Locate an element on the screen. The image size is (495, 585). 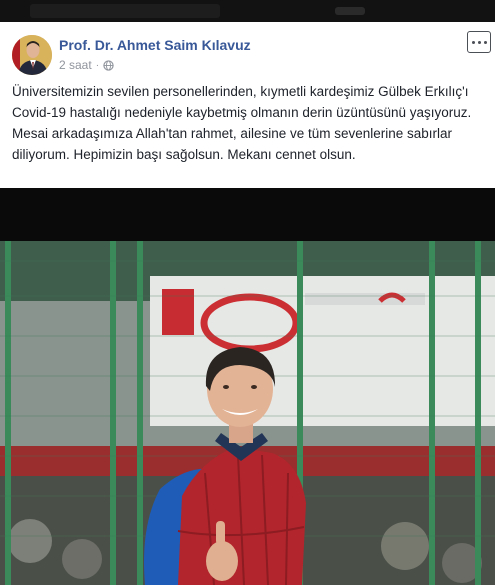
post-timestamp: 2 saat is located at coordinates (75, 65).